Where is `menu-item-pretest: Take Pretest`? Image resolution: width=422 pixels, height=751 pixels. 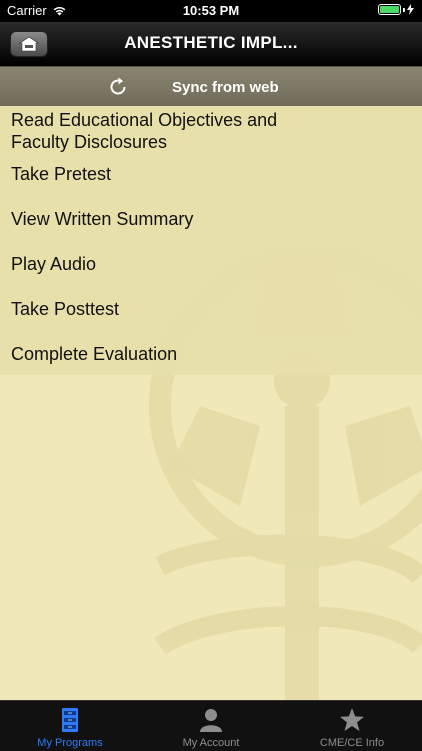
menu-item-pretest: Take Pretest is located at coordinates (61, 174).